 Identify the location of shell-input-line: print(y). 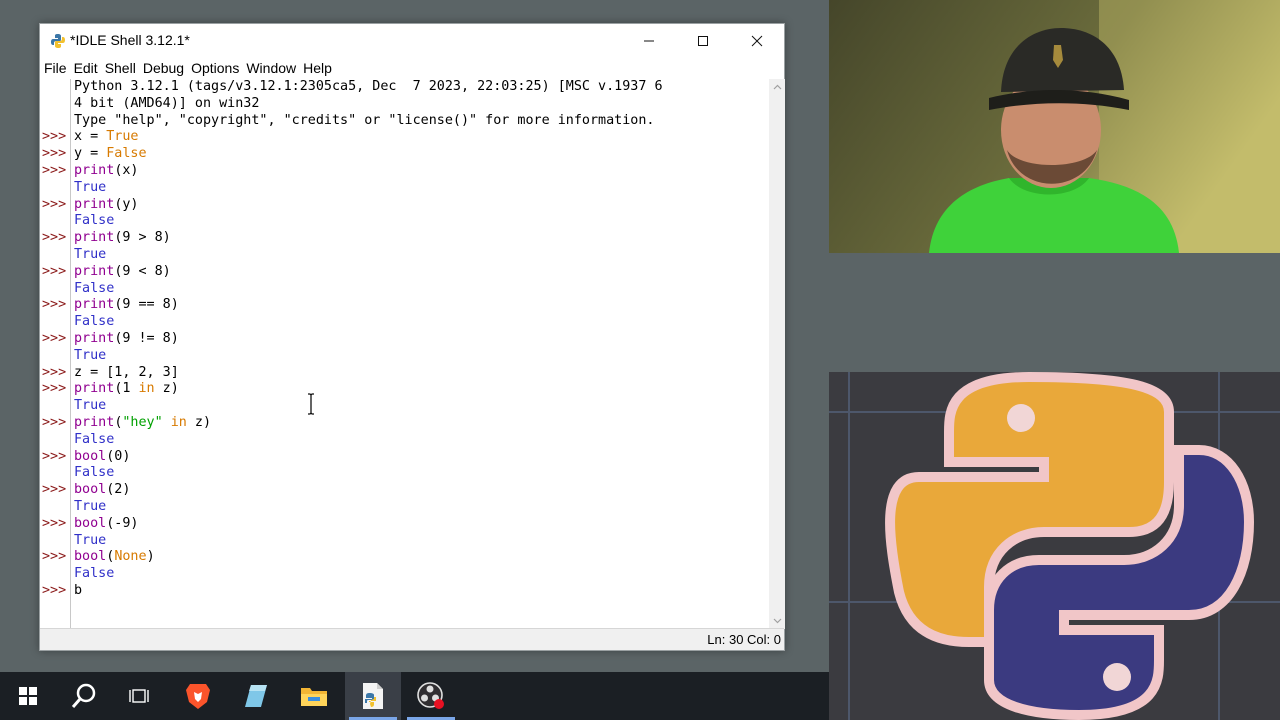
(106, 204).